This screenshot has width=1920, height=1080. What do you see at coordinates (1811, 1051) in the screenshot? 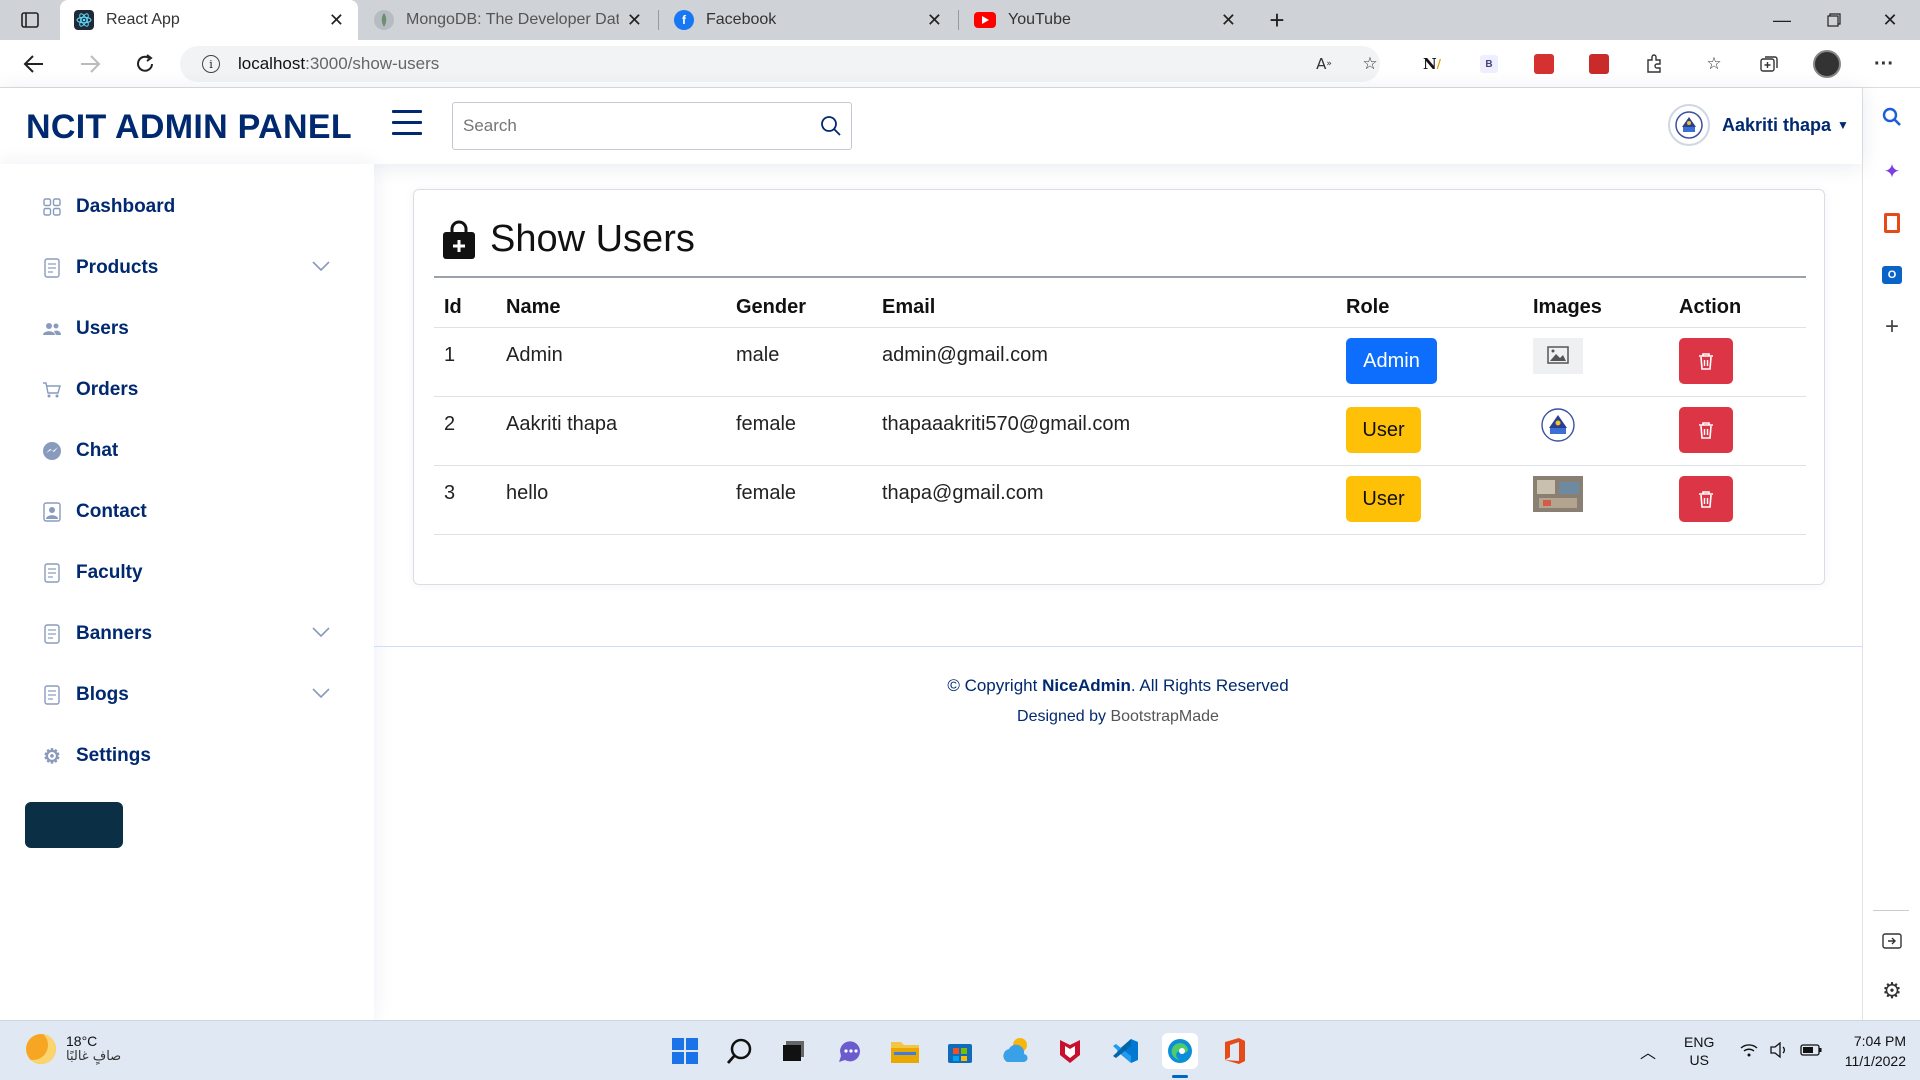
I see `battery-icon` at bounding box center [1811, 1051].